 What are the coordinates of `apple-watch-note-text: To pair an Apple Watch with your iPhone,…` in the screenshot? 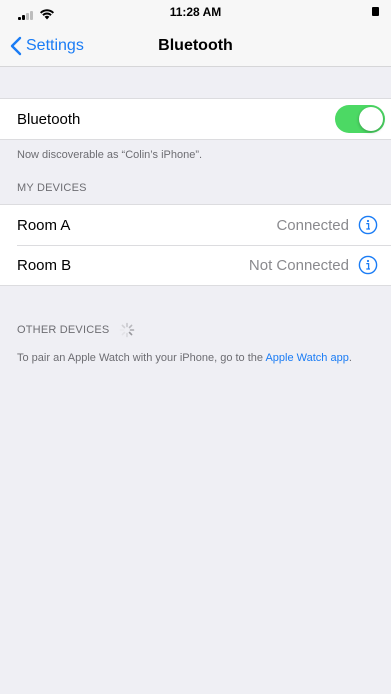 It's located at (141, 358).